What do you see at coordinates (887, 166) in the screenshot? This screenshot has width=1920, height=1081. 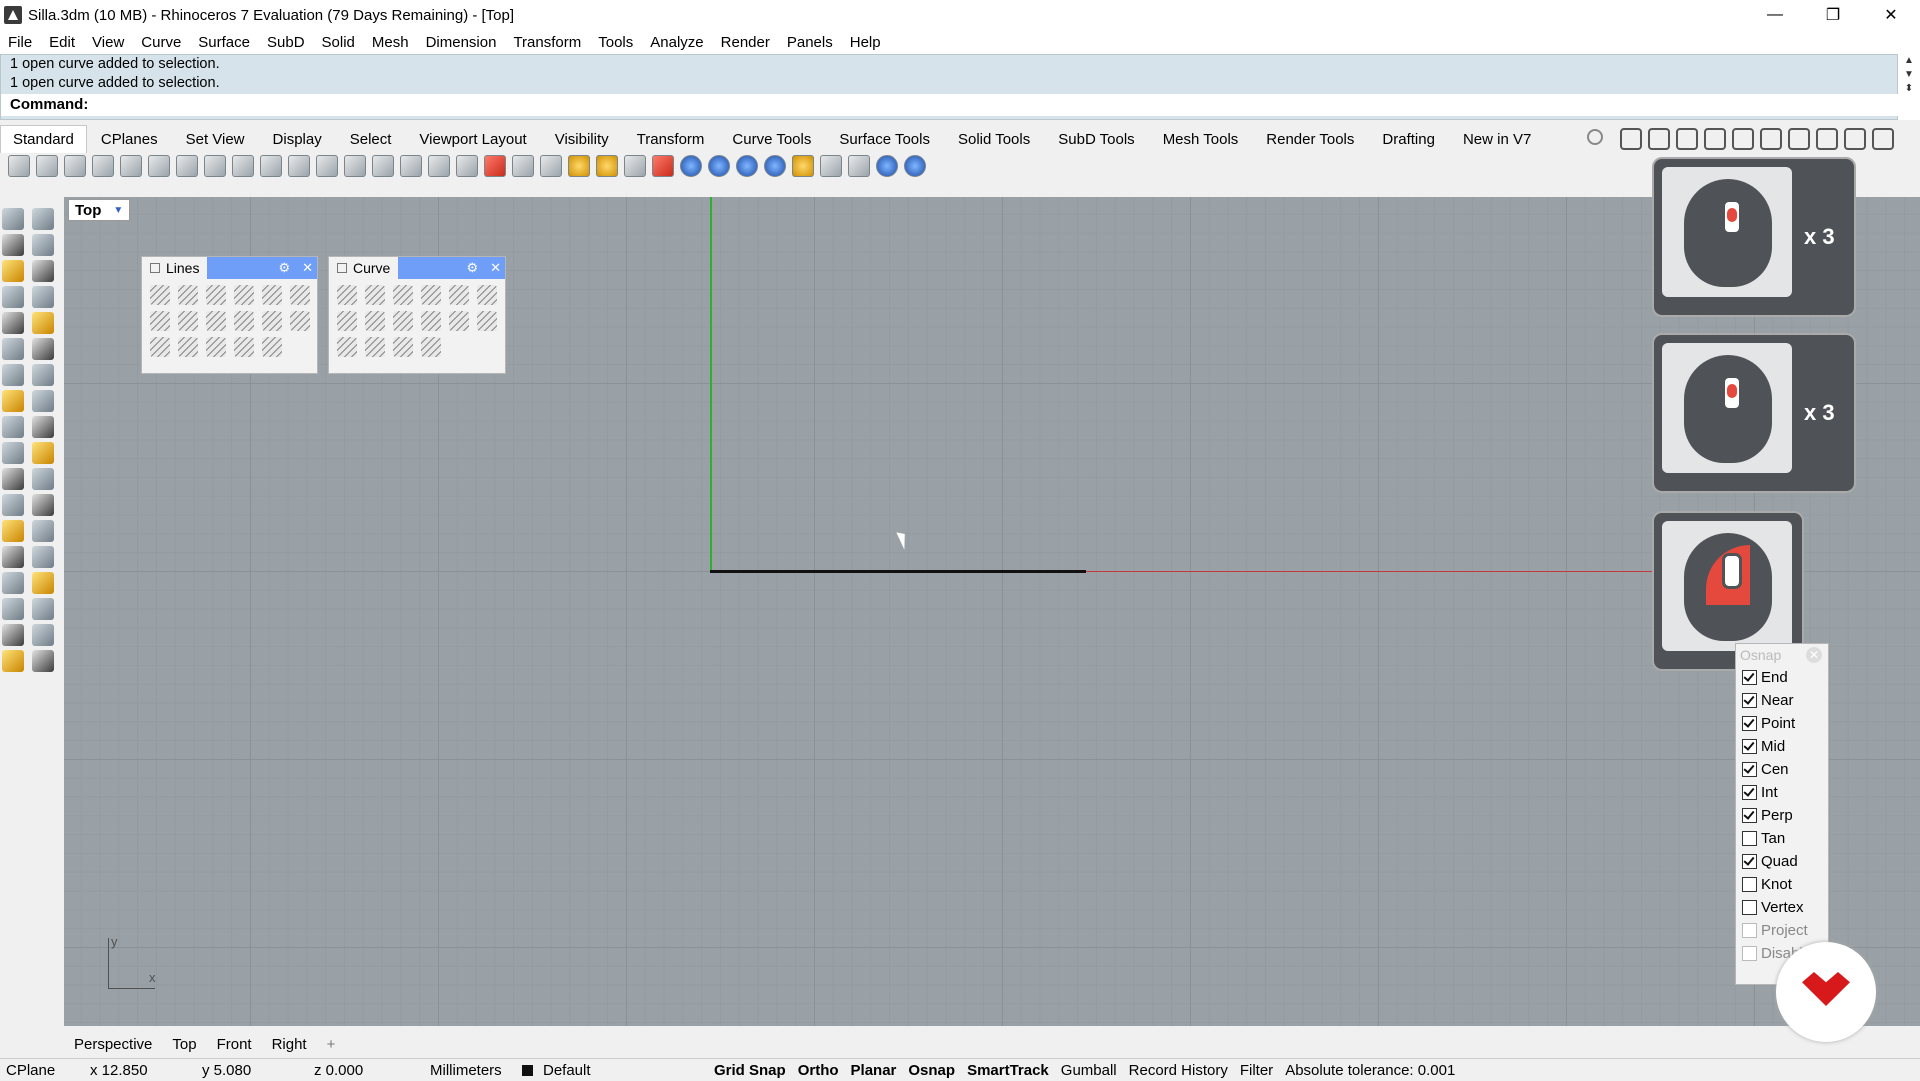 I see `render-globe-icon` at bounding box center [887, 166].